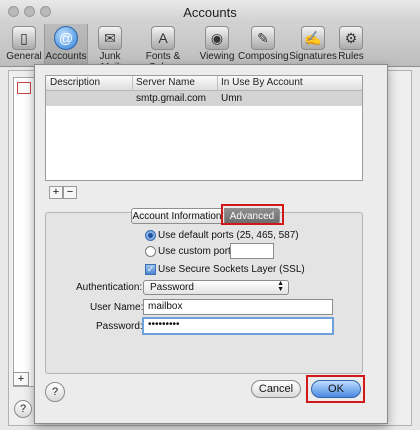  Describe the element at coordinates (150, 269) in the screenshot. I see `ssl-checkbox: ✓` at that location.